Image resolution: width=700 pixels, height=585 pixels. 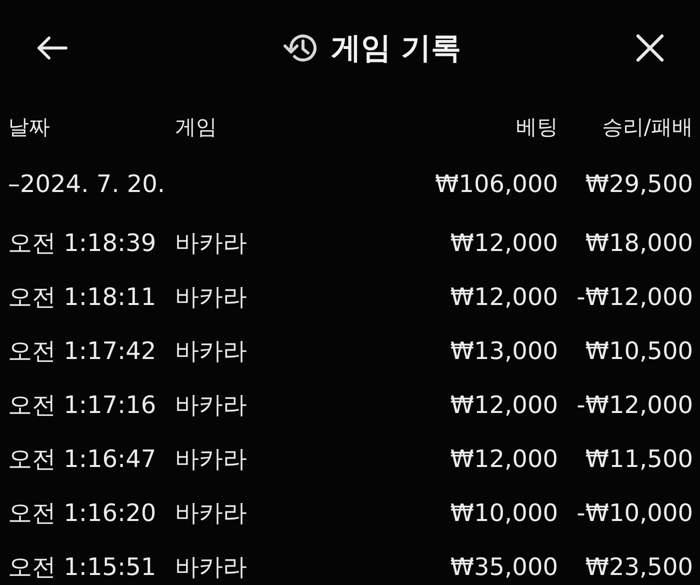 I want to click on table-cell-text: -₩10,000, so click(x=634, y=513).